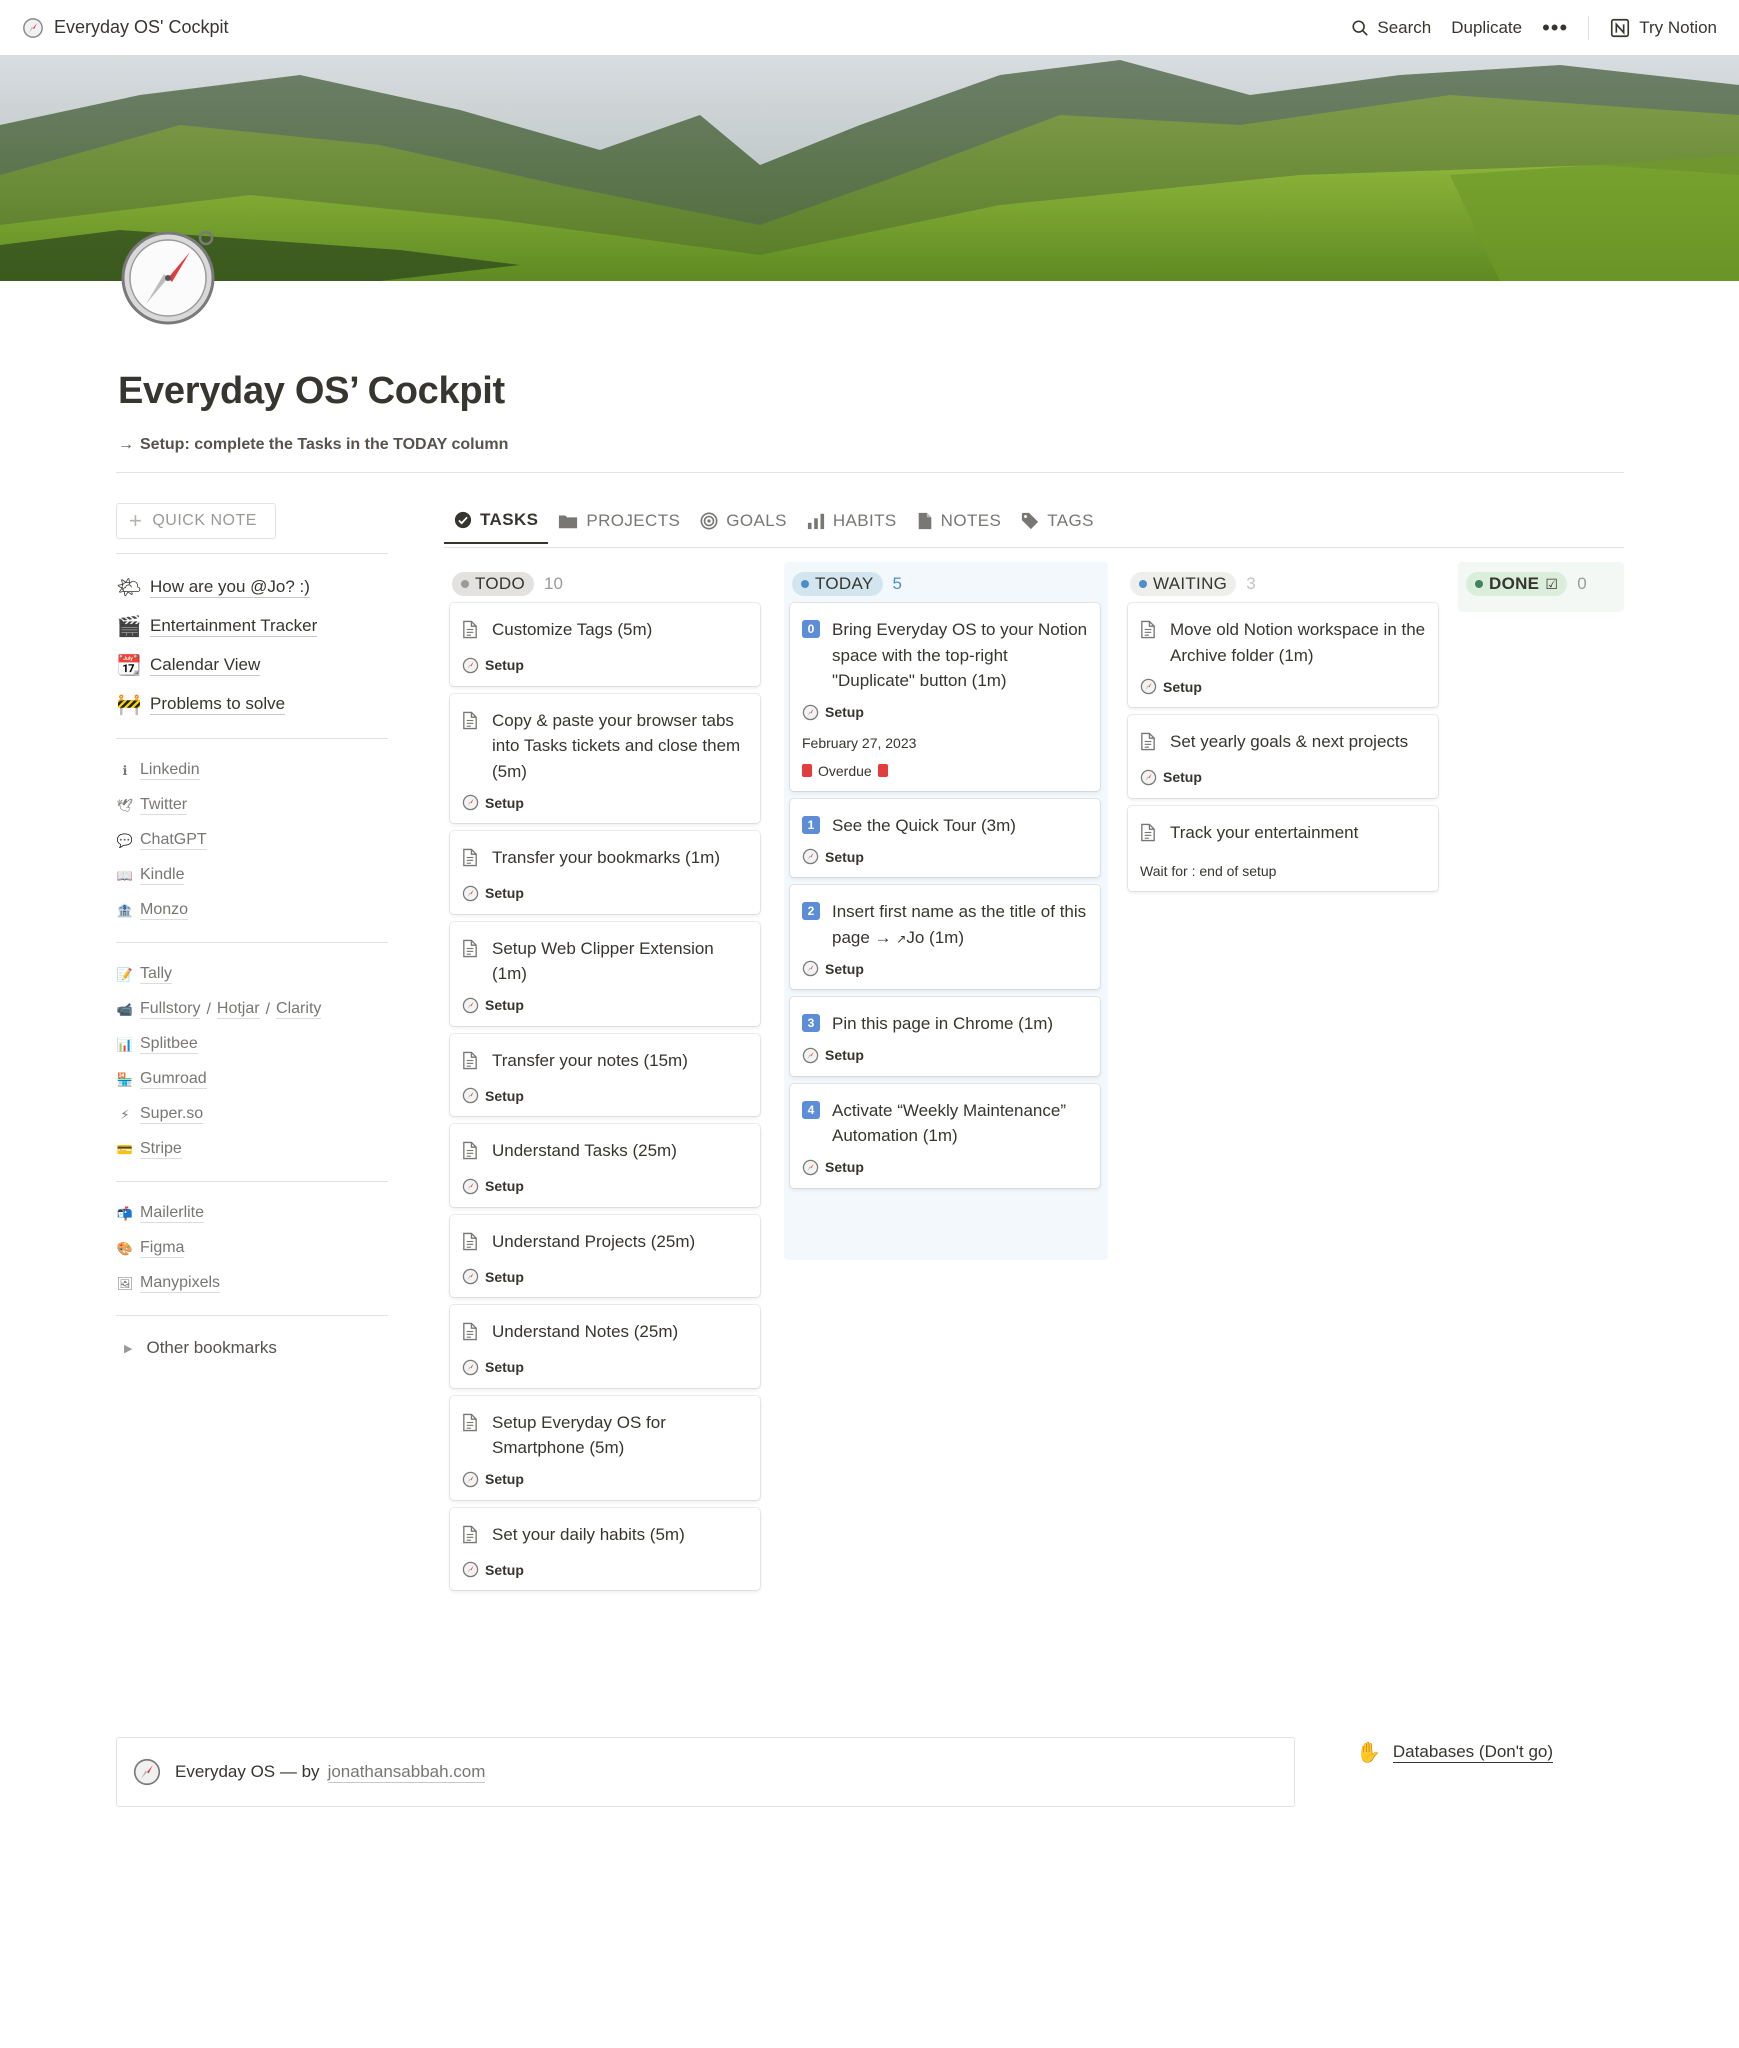  What do you see at coordinates (859, 742) in the screenshot?
I see `card-date: February 27, 2023` at bounding box center [859, 742].